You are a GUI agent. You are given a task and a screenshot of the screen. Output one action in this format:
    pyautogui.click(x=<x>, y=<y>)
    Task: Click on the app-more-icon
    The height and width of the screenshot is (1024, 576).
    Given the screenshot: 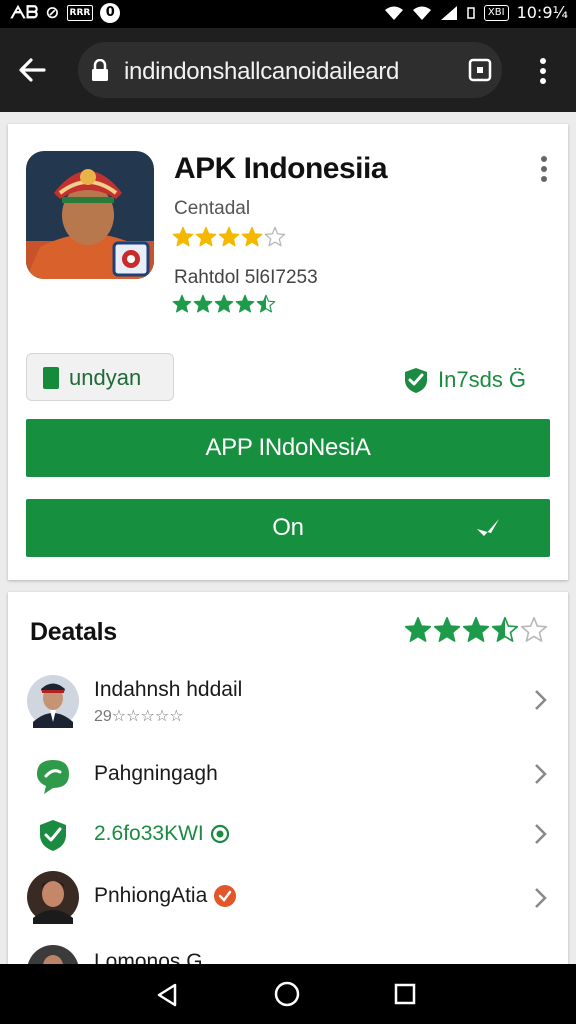 What is the action you would take?
    pyautogui.click(x=544, y=169)
    